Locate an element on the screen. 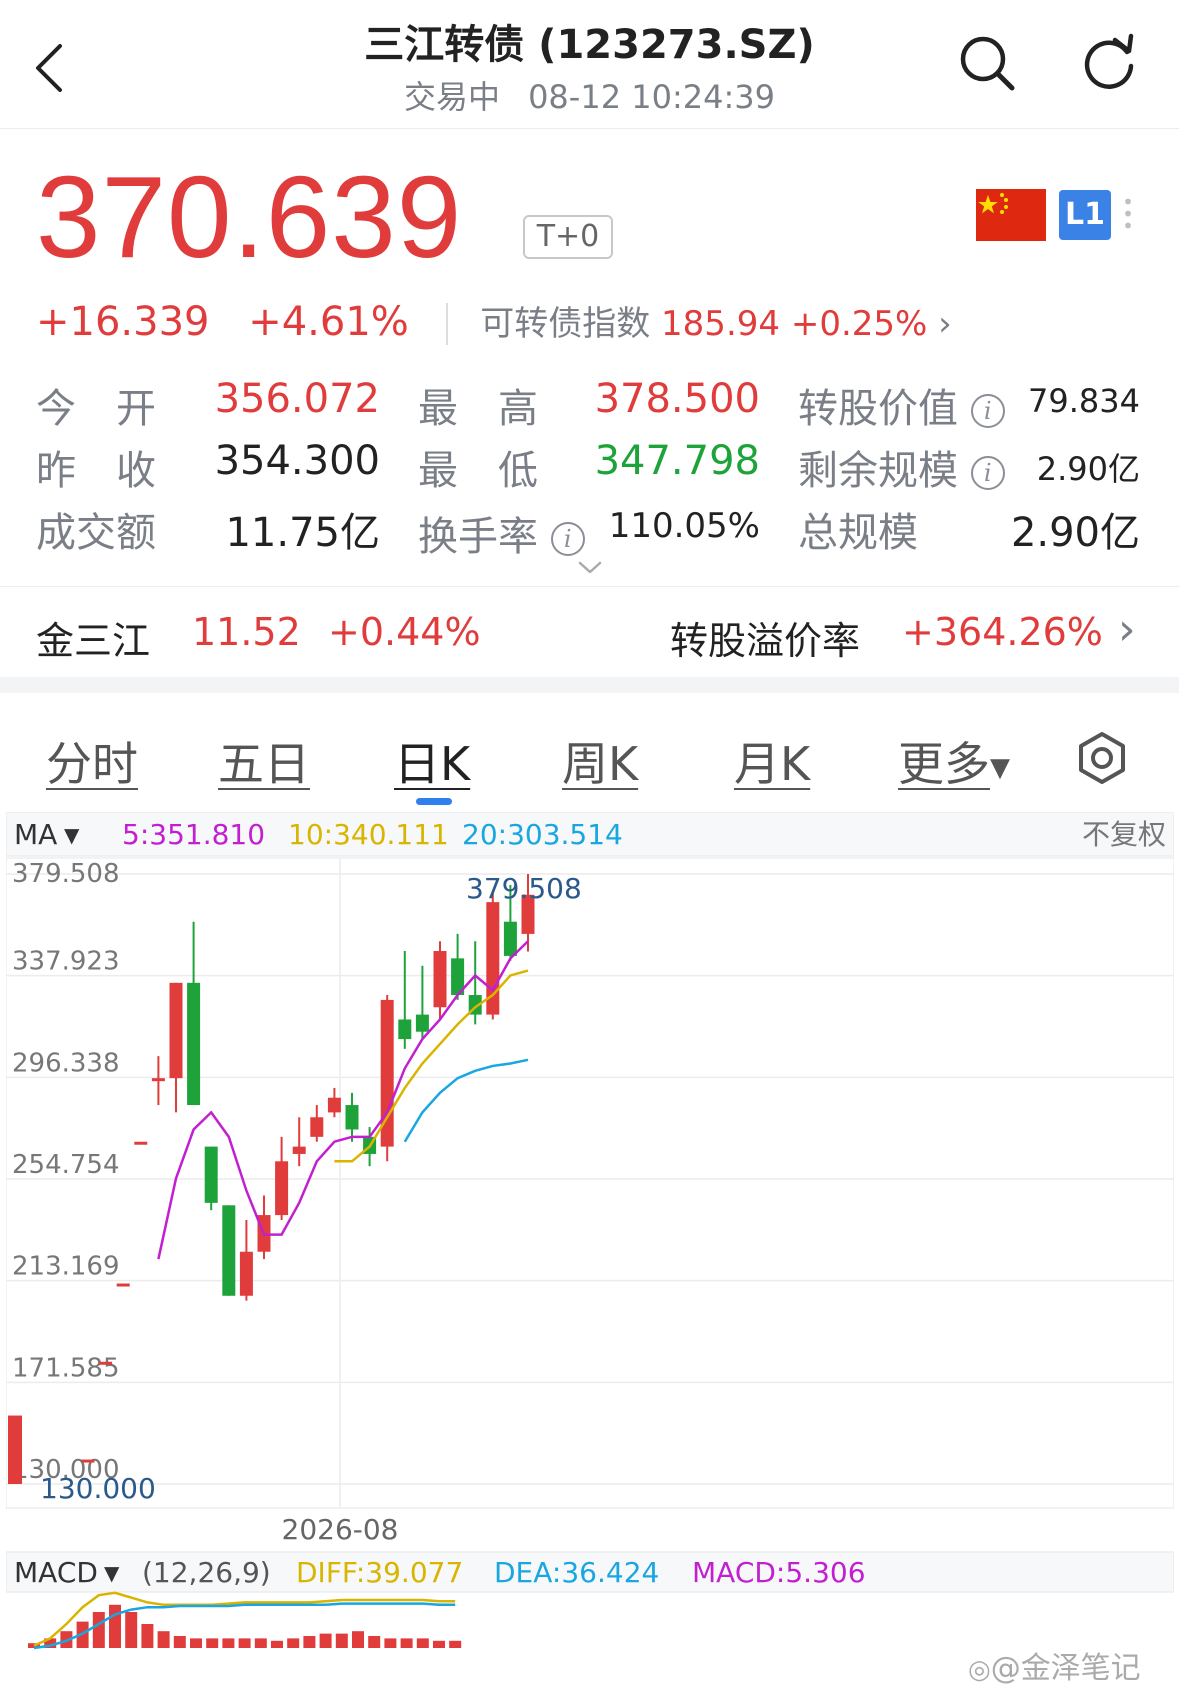 The image size is (1179, 1696). conv-value: 79.834 is located at coordinates (1084, 401).